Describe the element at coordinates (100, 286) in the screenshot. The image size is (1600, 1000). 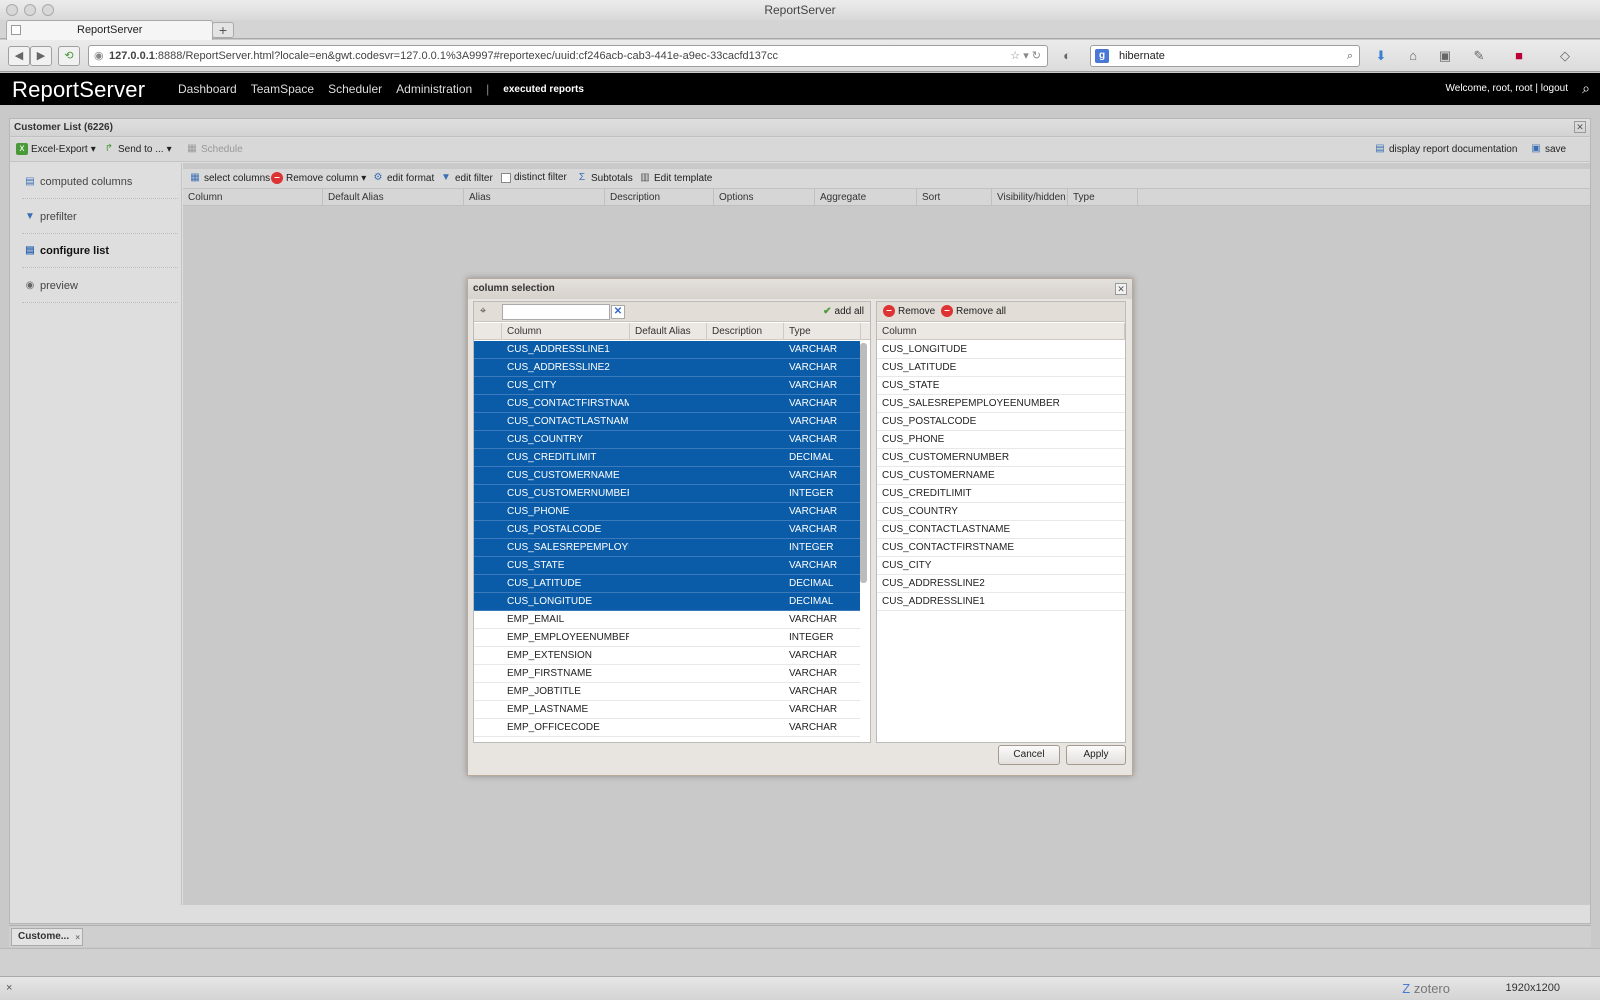
I see `left-nav-preview: ◉ preview` at that location.